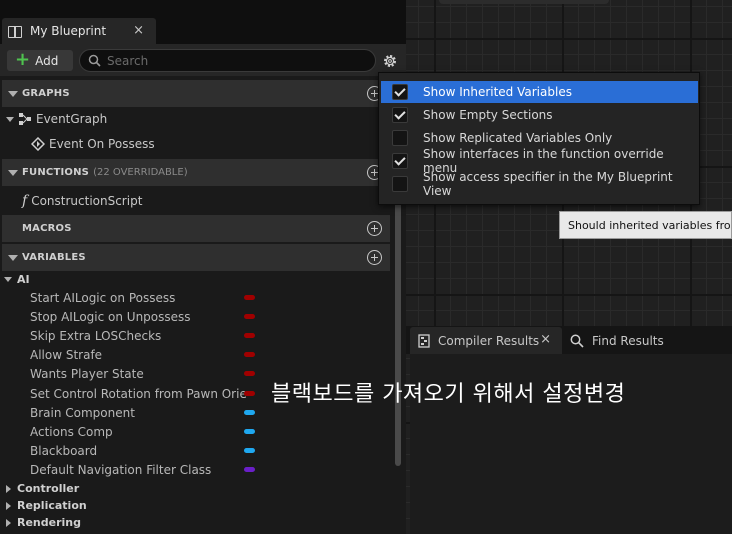 This screenshot has width=732, height=534. Describe the element at coordinates (196, 228) in the screenshot. I see `section-macros: MACROS` at that location.